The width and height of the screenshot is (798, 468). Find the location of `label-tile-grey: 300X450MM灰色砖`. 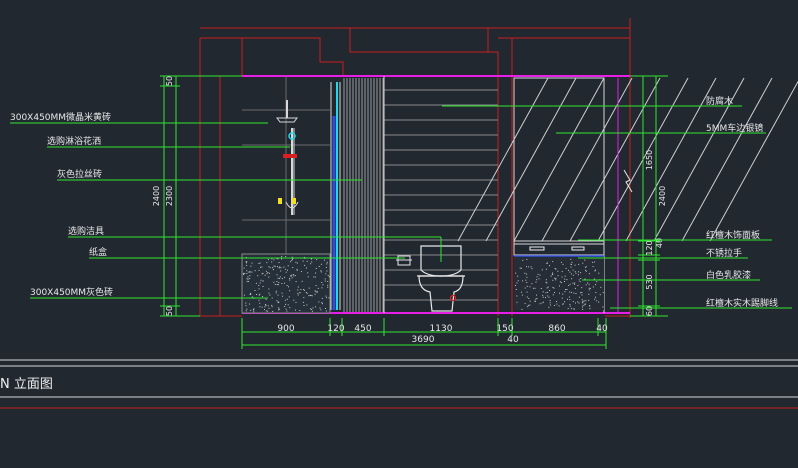

label-tile-grey: 300X450MM灰色砖 is located at coordinates (71, 292).